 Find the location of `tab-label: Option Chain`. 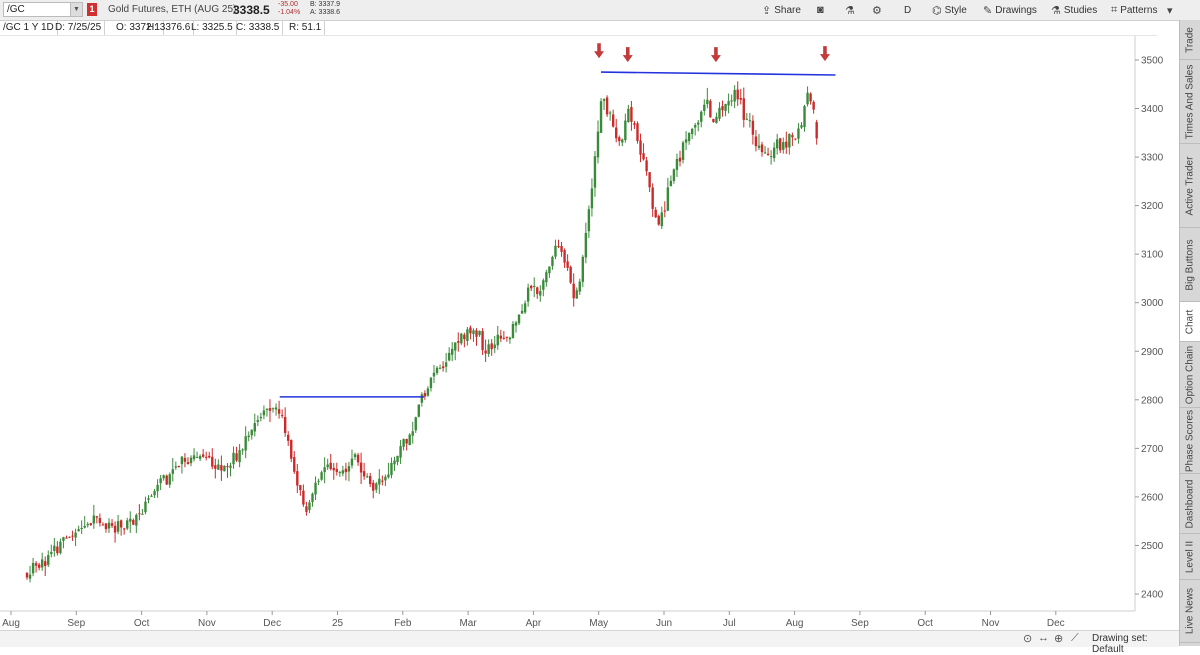

tab-label: Option Chain is located at coordinates (1190, 374).